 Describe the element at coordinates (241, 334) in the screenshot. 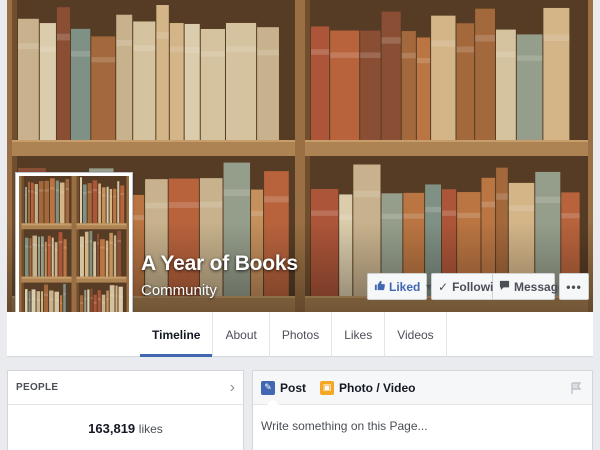

I see `tab-about: About` at that location.